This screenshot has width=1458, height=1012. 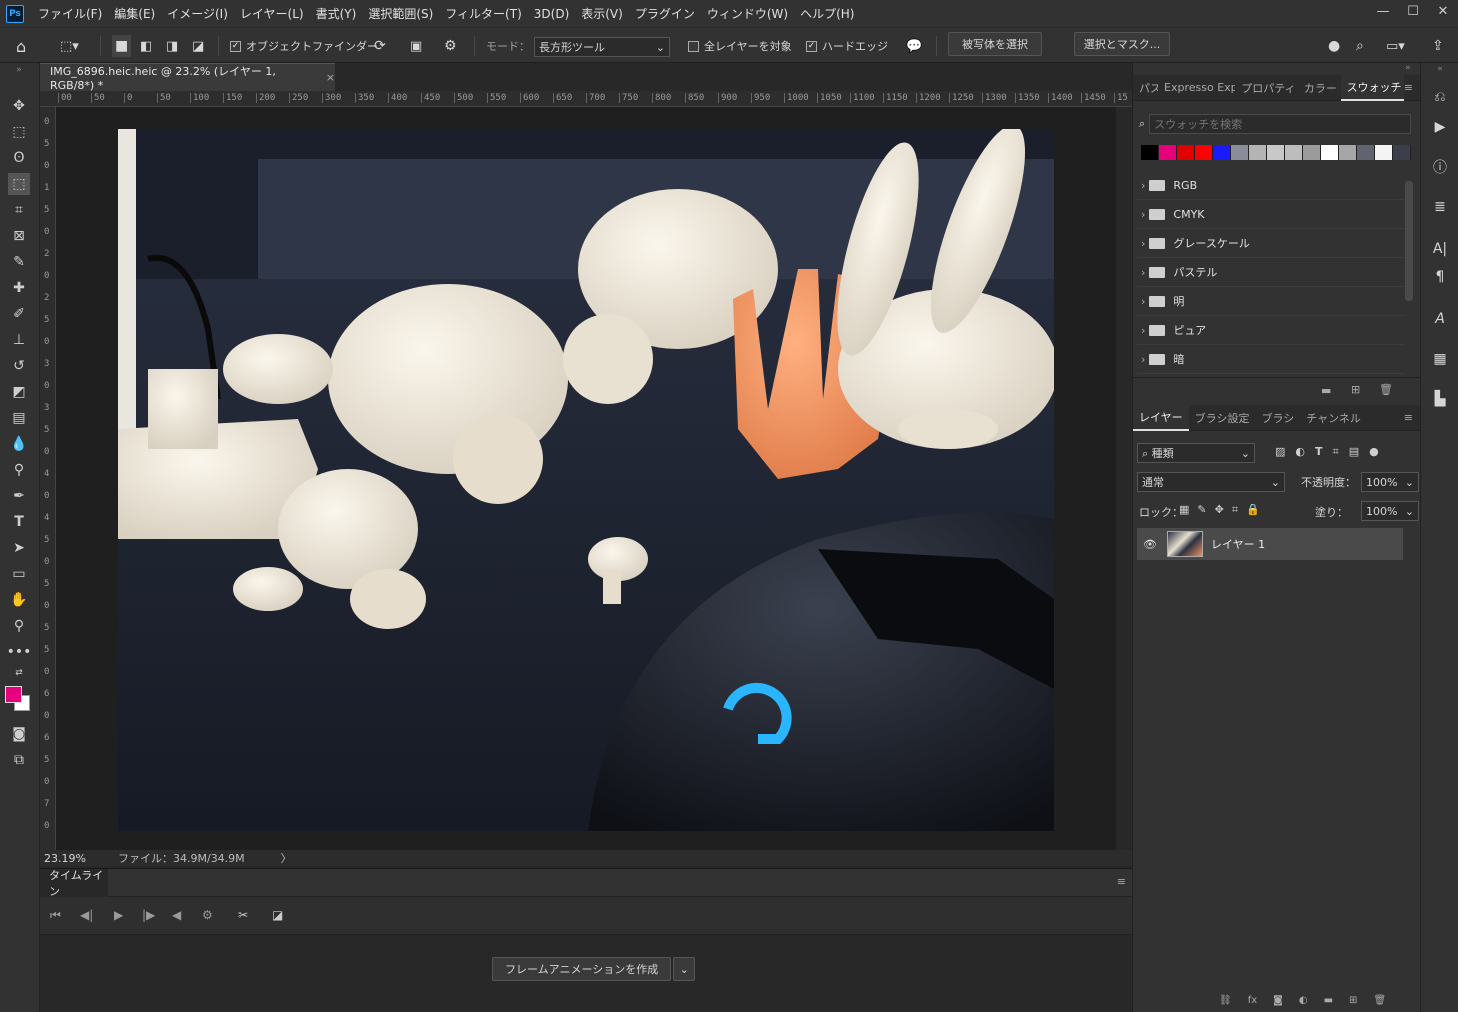 I want to click on object-finder-toggle: ✓ オブジェクトファインダー, so click(x=304, y=46).